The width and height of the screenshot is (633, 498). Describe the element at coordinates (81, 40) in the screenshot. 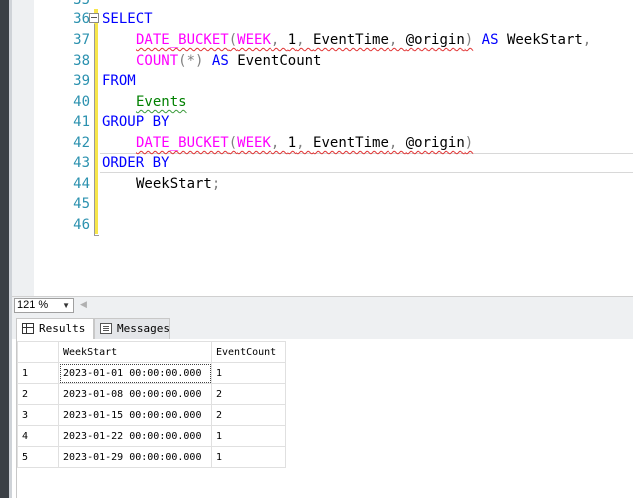

I see `line-number: 37` at that location.